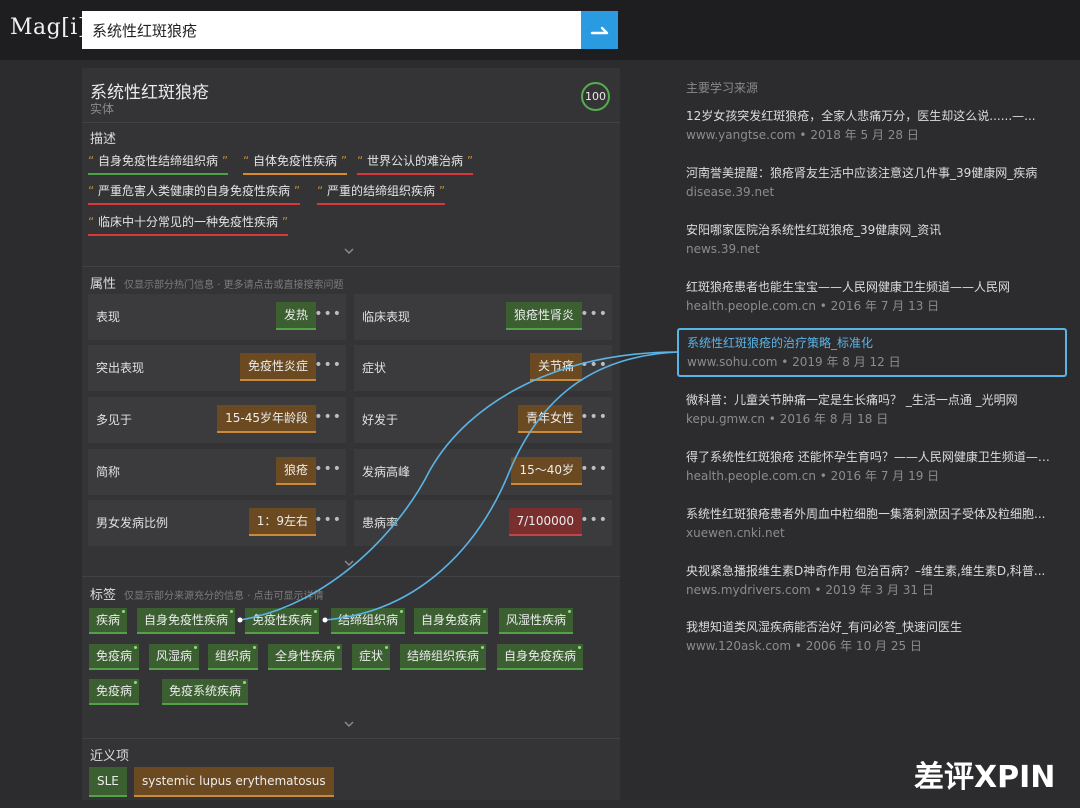 The height and width of the screenshot is (808, 1080). Describe the element at coordinates (282, 522) in the screenshot. I see `attribute-value: 1：9左右` at that location.